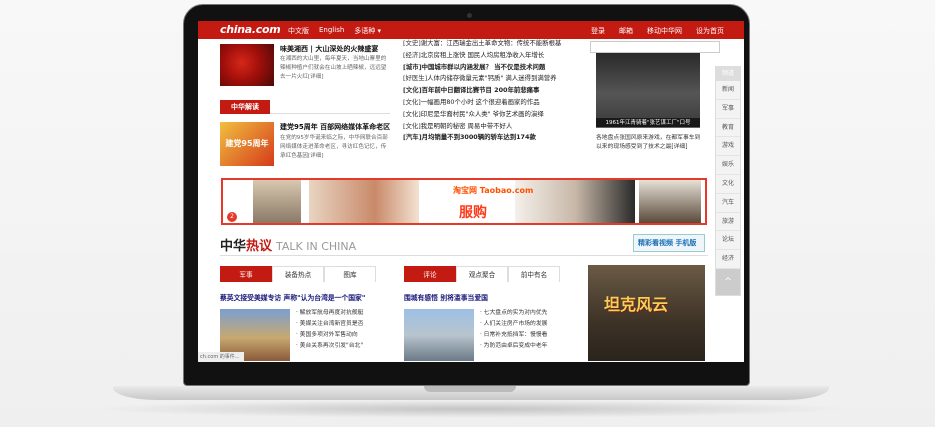 The image size is (935, 427). Describe the element at coordinates (245, 107) in the screenshot. I see `section-tag-interpretation: 中华解读` at that location.